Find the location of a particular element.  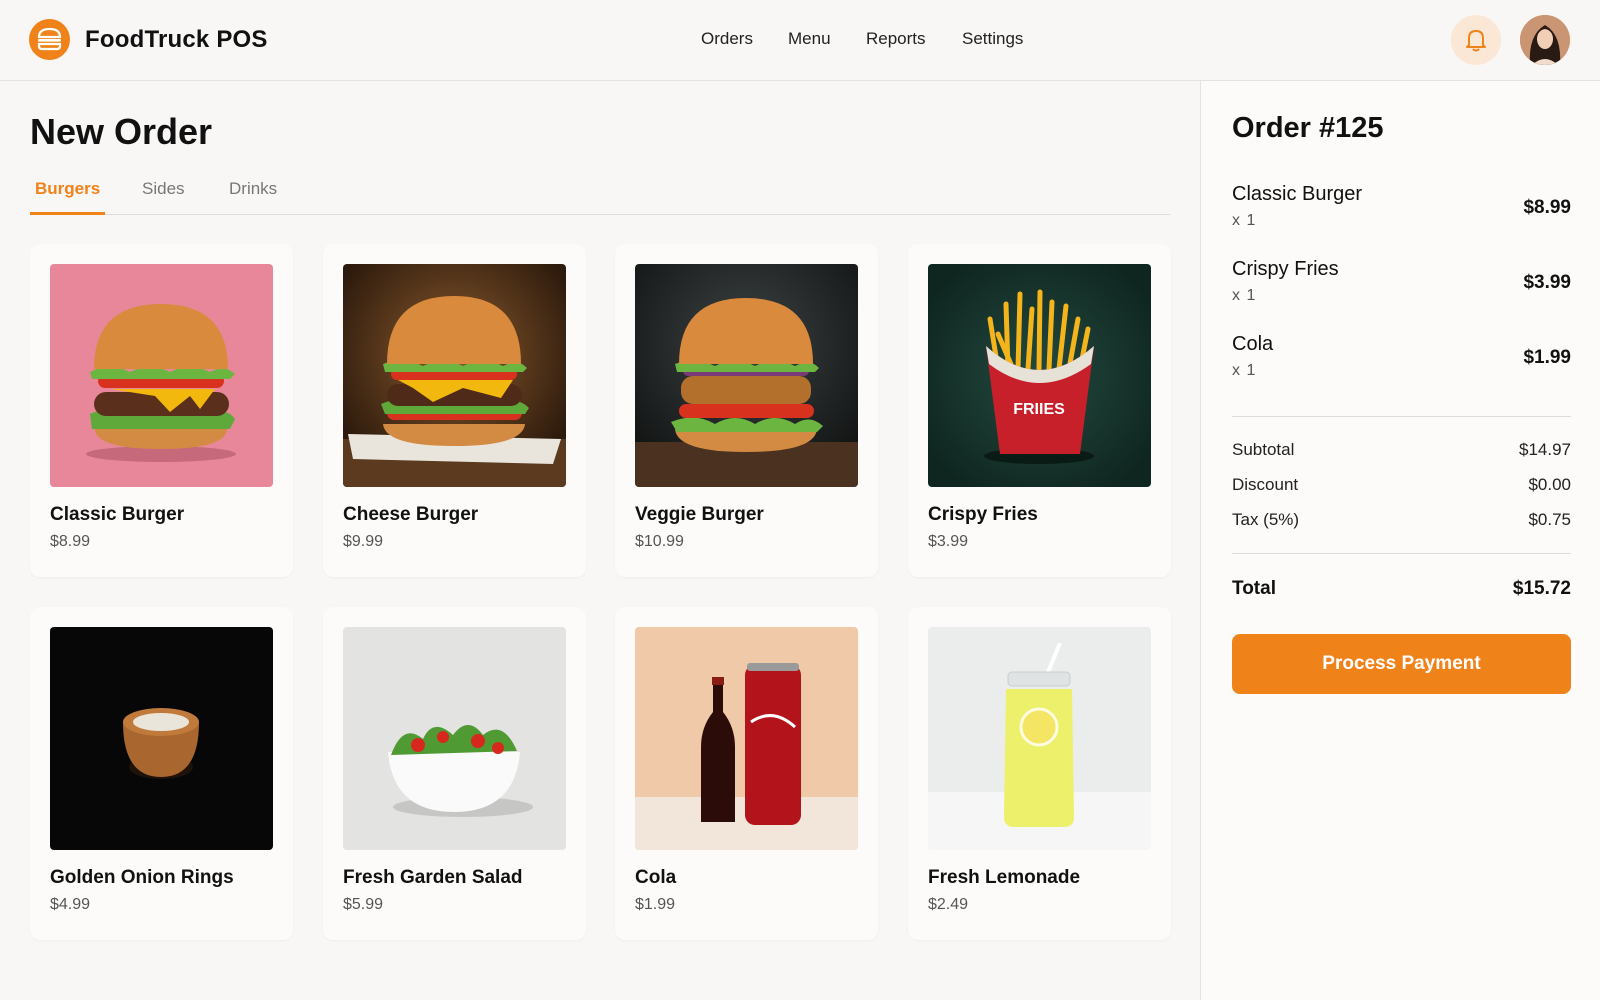

nav-settings: Settings is located at coordinates (992, 39).